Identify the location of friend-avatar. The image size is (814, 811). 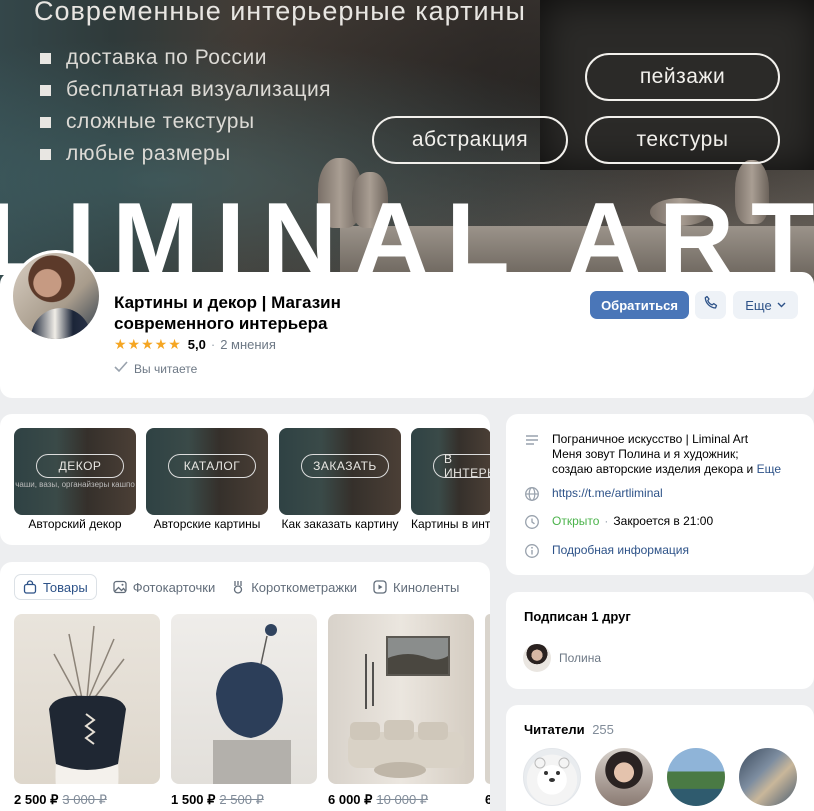
(537, 658).